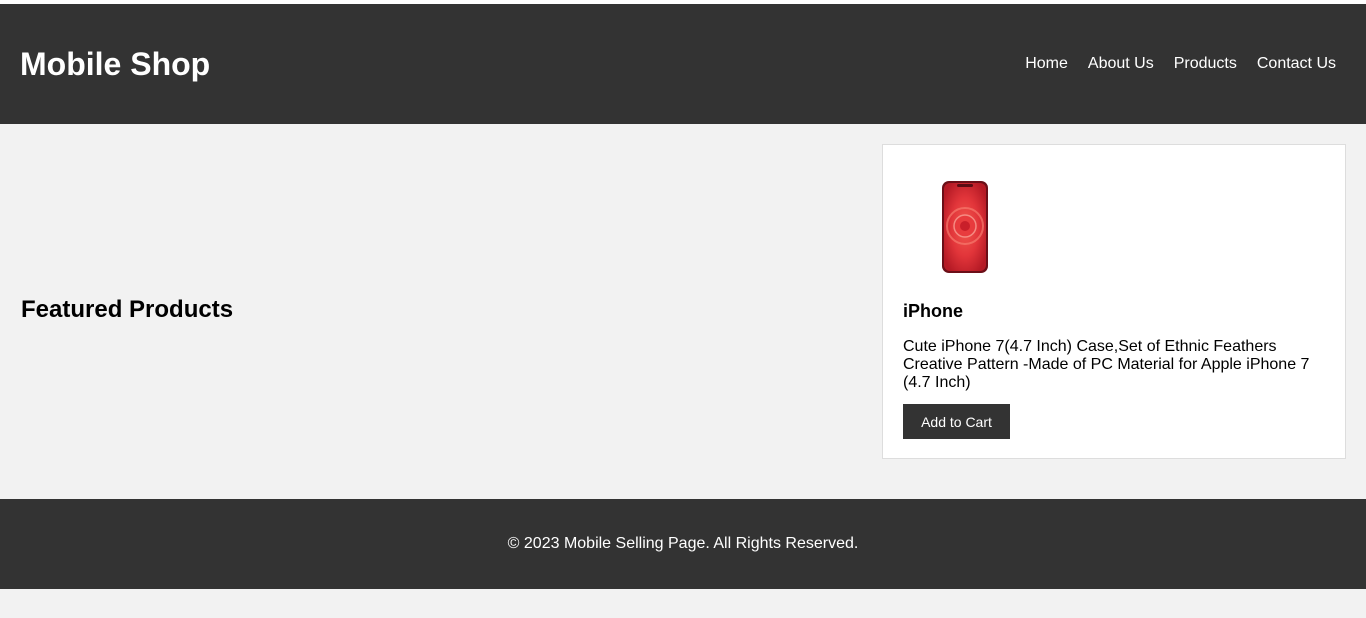 Image resolution: width=1366 pixels, height=618 pixels. I want to click on section-title: Featured Products, so click(127, 309).